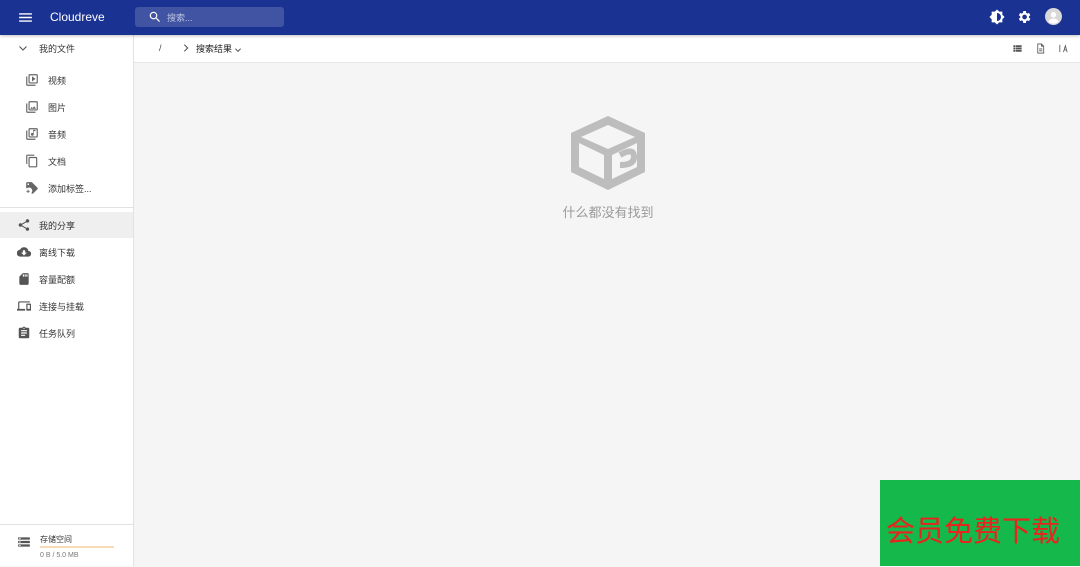 The image size is (1080, 567). What do you see at coordinates (1063, 48) in the screenshot?
I see `sort-icon` at bounding box center [1063, 48].